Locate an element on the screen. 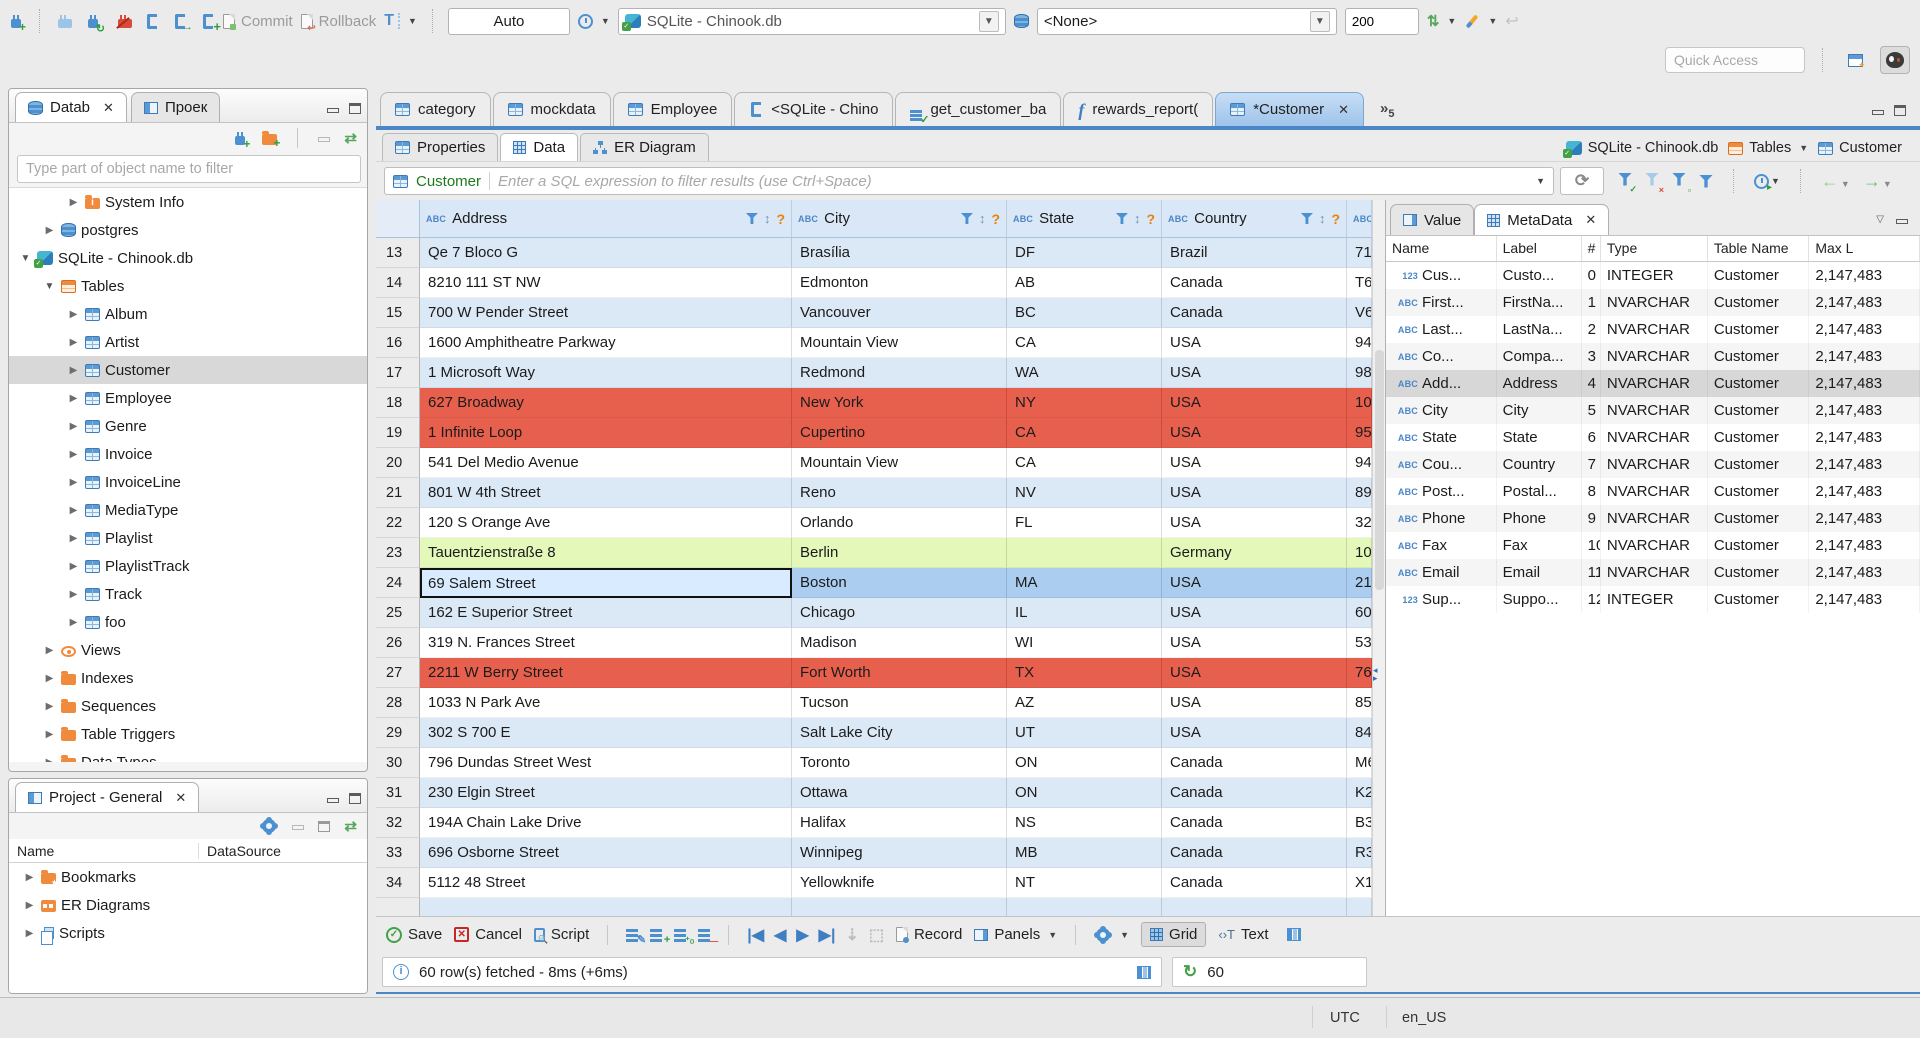 Image resolution: width=1920 pixels, height=1038 pixels. meta-ordinal-cell: 5 is located at coordinates (1591, 410).